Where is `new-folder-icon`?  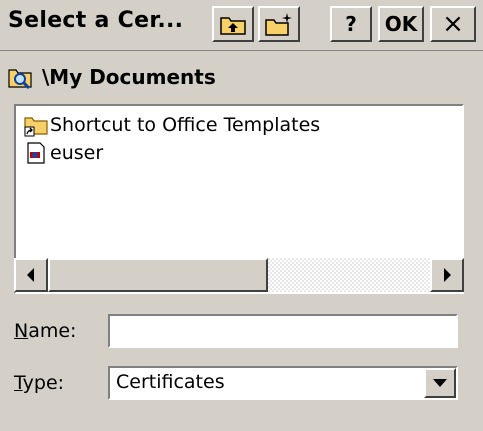 new-folder-icon is located at coordinates (278, 24).